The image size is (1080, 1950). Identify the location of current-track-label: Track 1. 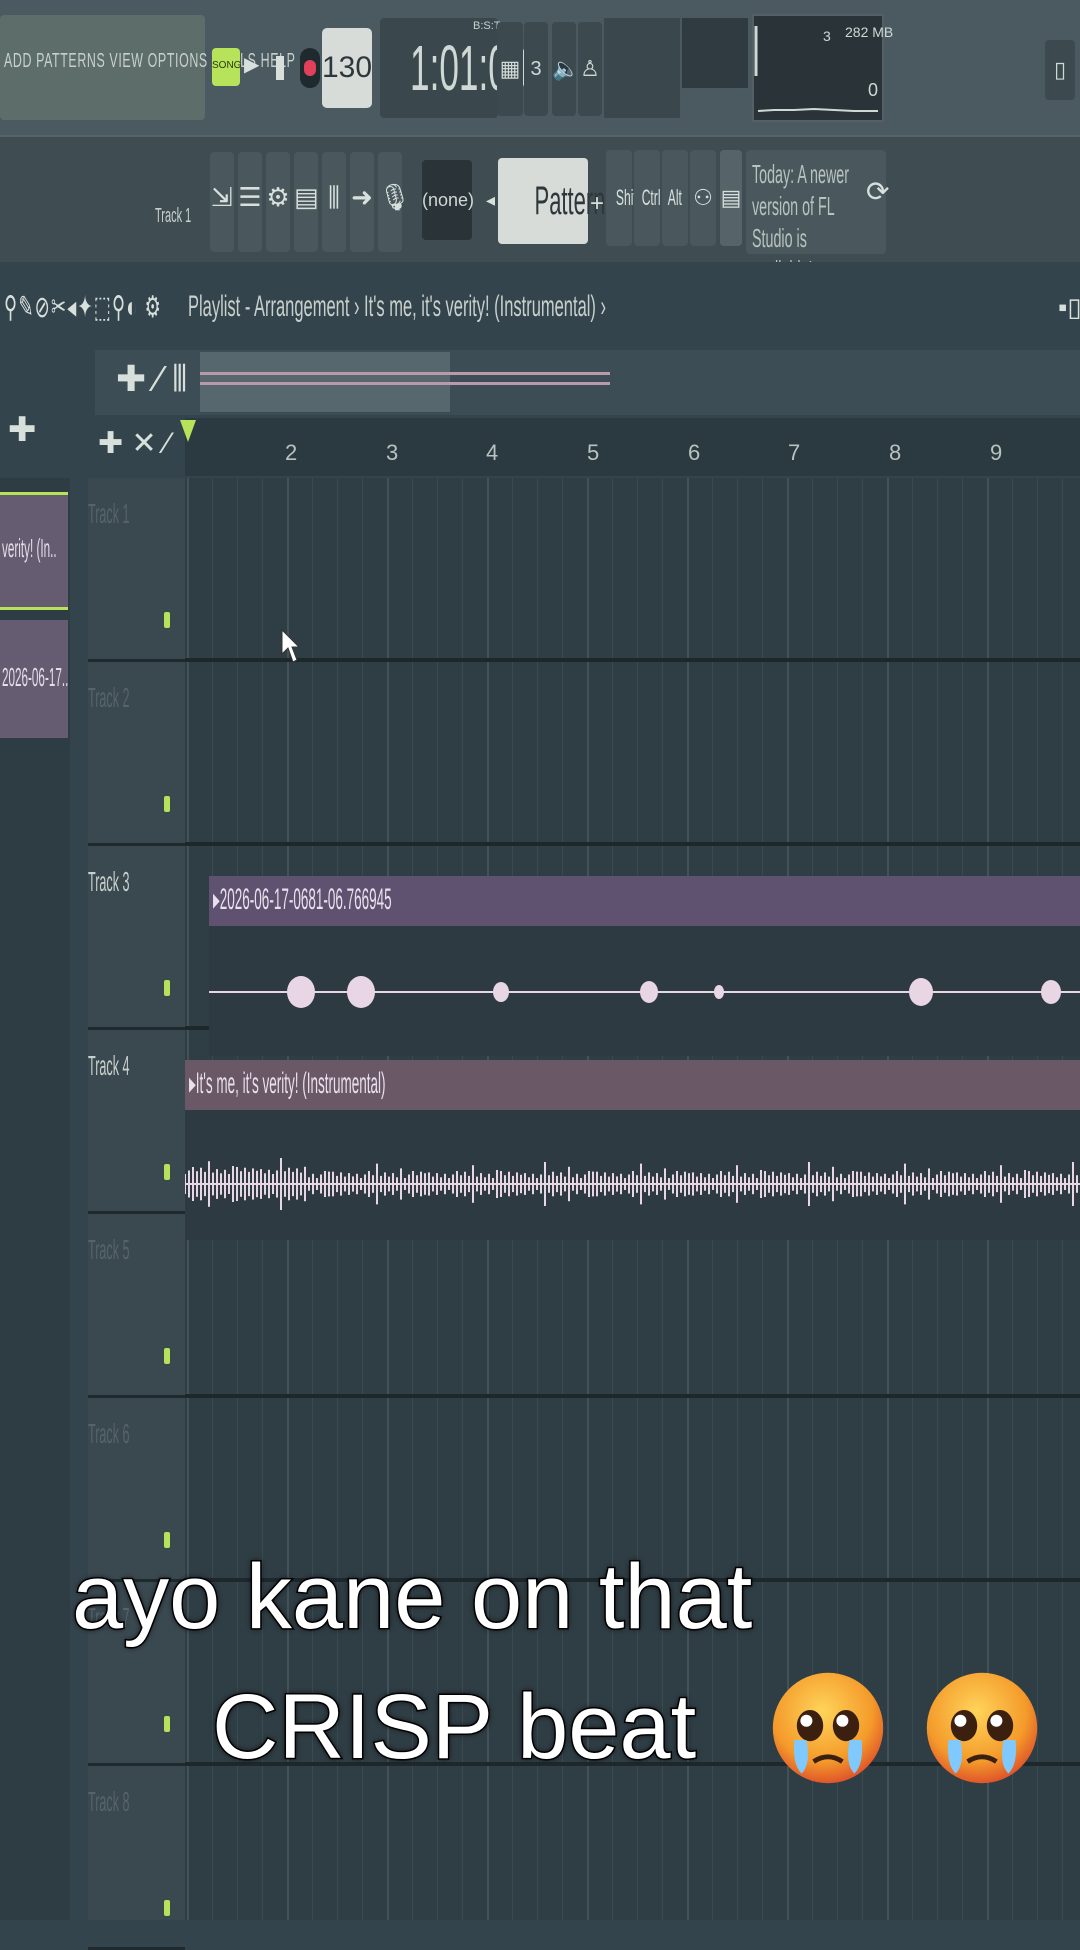
(173, 216).